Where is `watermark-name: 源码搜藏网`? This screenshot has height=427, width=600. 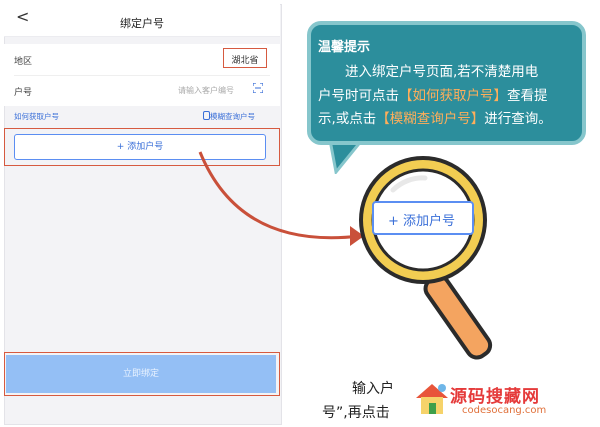 watermark-name: 源码搜藏网 is located at coordinates (495, 397).